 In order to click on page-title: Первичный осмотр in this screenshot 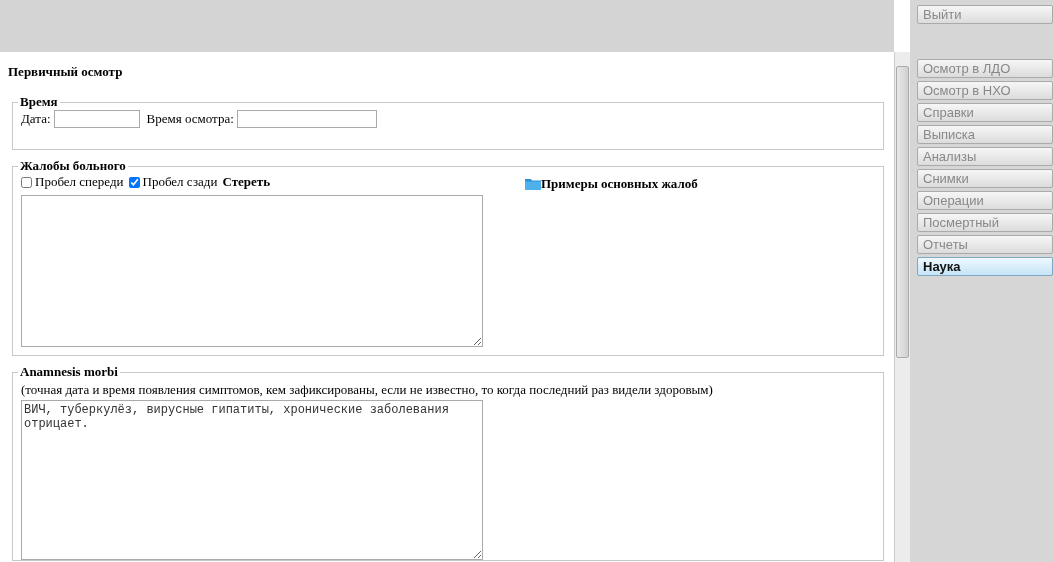, I will do `click(66, 72)`.